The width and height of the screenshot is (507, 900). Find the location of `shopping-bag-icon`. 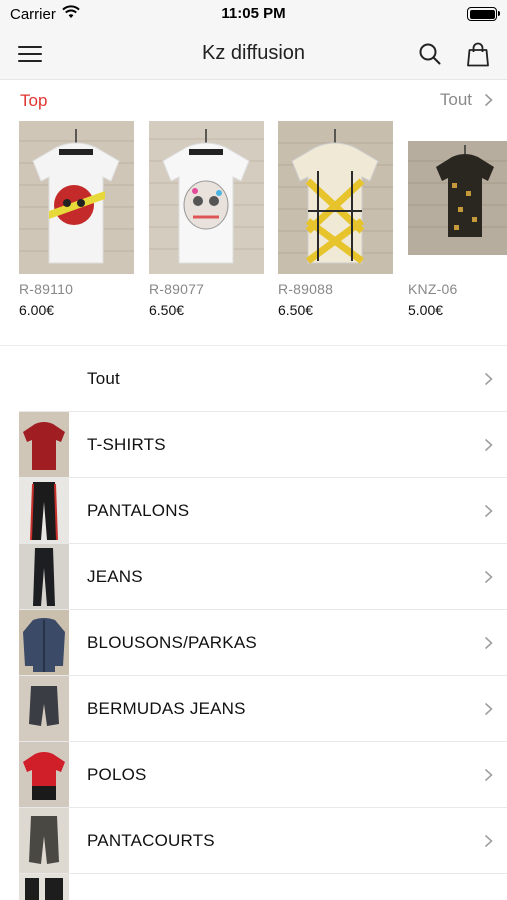

shopping-bag-icon is located at coordinates (478, 54).